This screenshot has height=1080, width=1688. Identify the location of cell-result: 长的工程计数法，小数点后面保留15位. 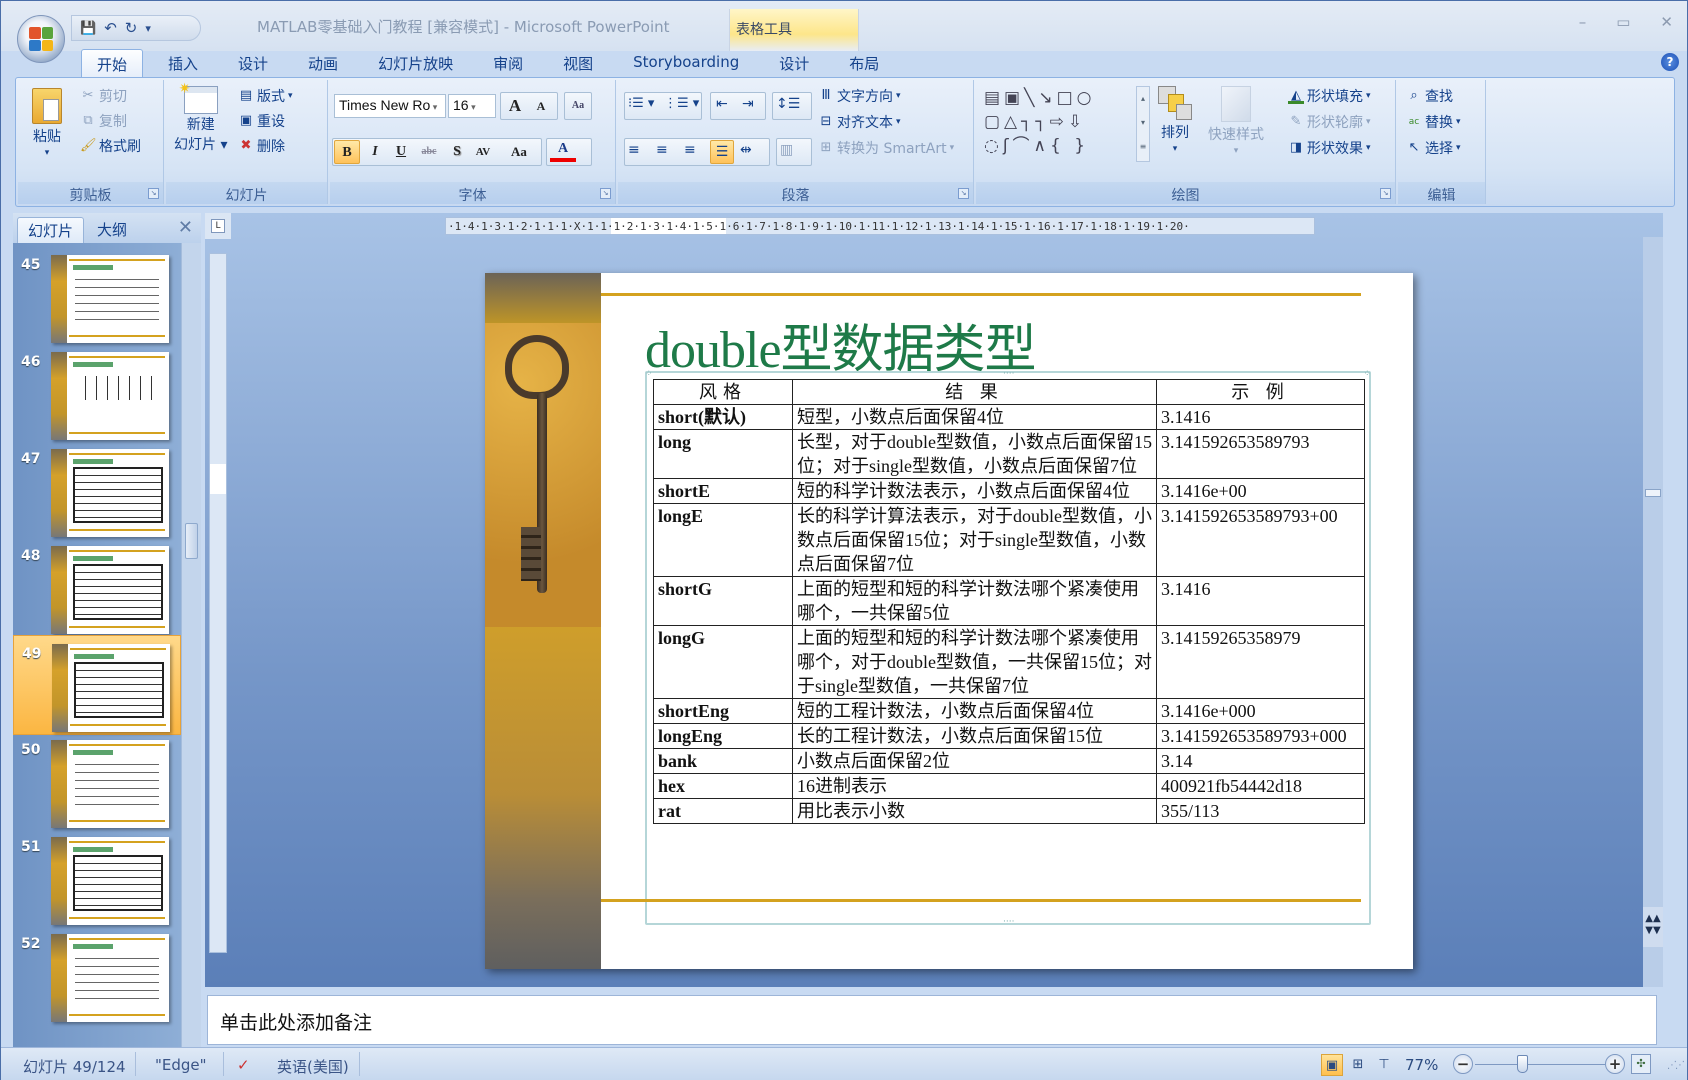
(974, 736).